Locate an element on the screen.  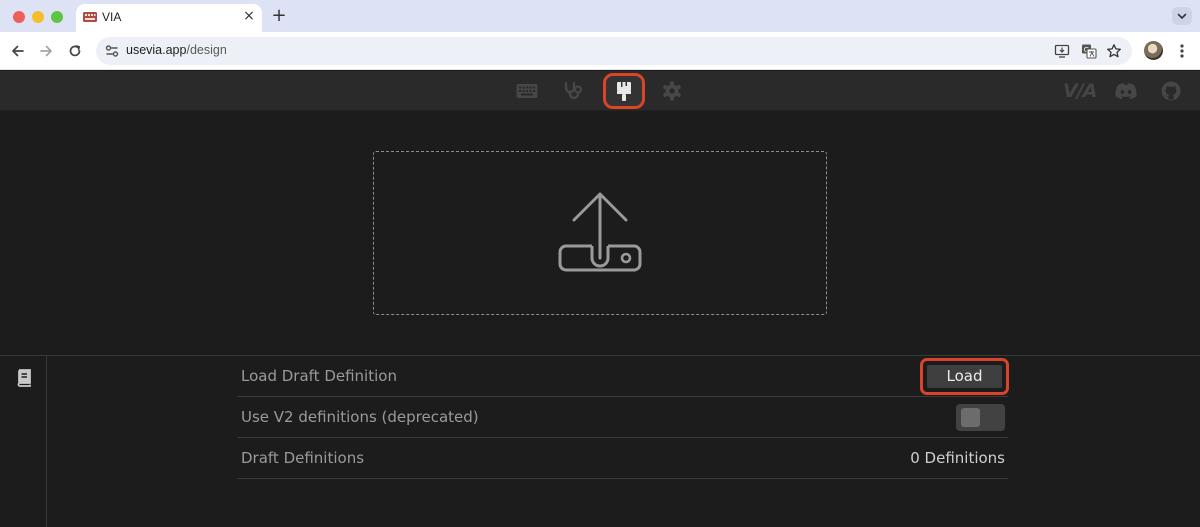
draft-definitions-label: Draft Definitions is located at coordinates (303, 458).